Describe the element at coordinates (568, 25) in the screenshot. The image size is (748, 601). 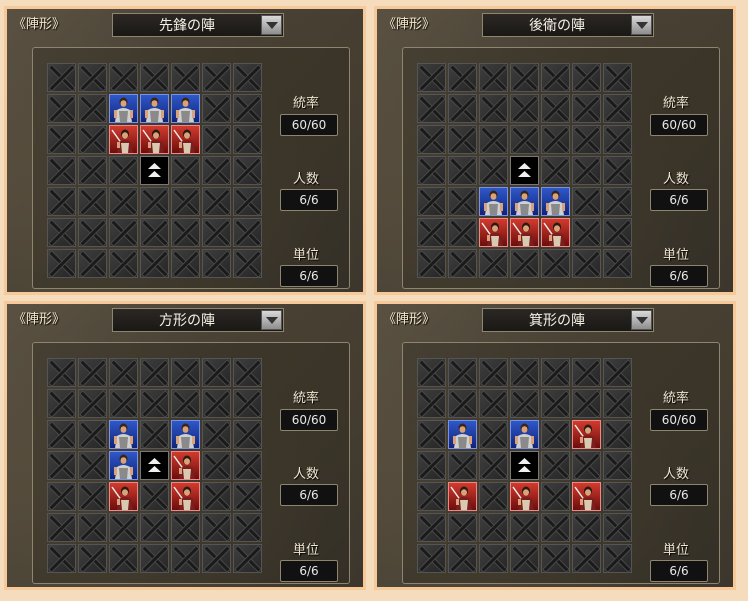
I see `formation-select: 後衛の陣` at that location.